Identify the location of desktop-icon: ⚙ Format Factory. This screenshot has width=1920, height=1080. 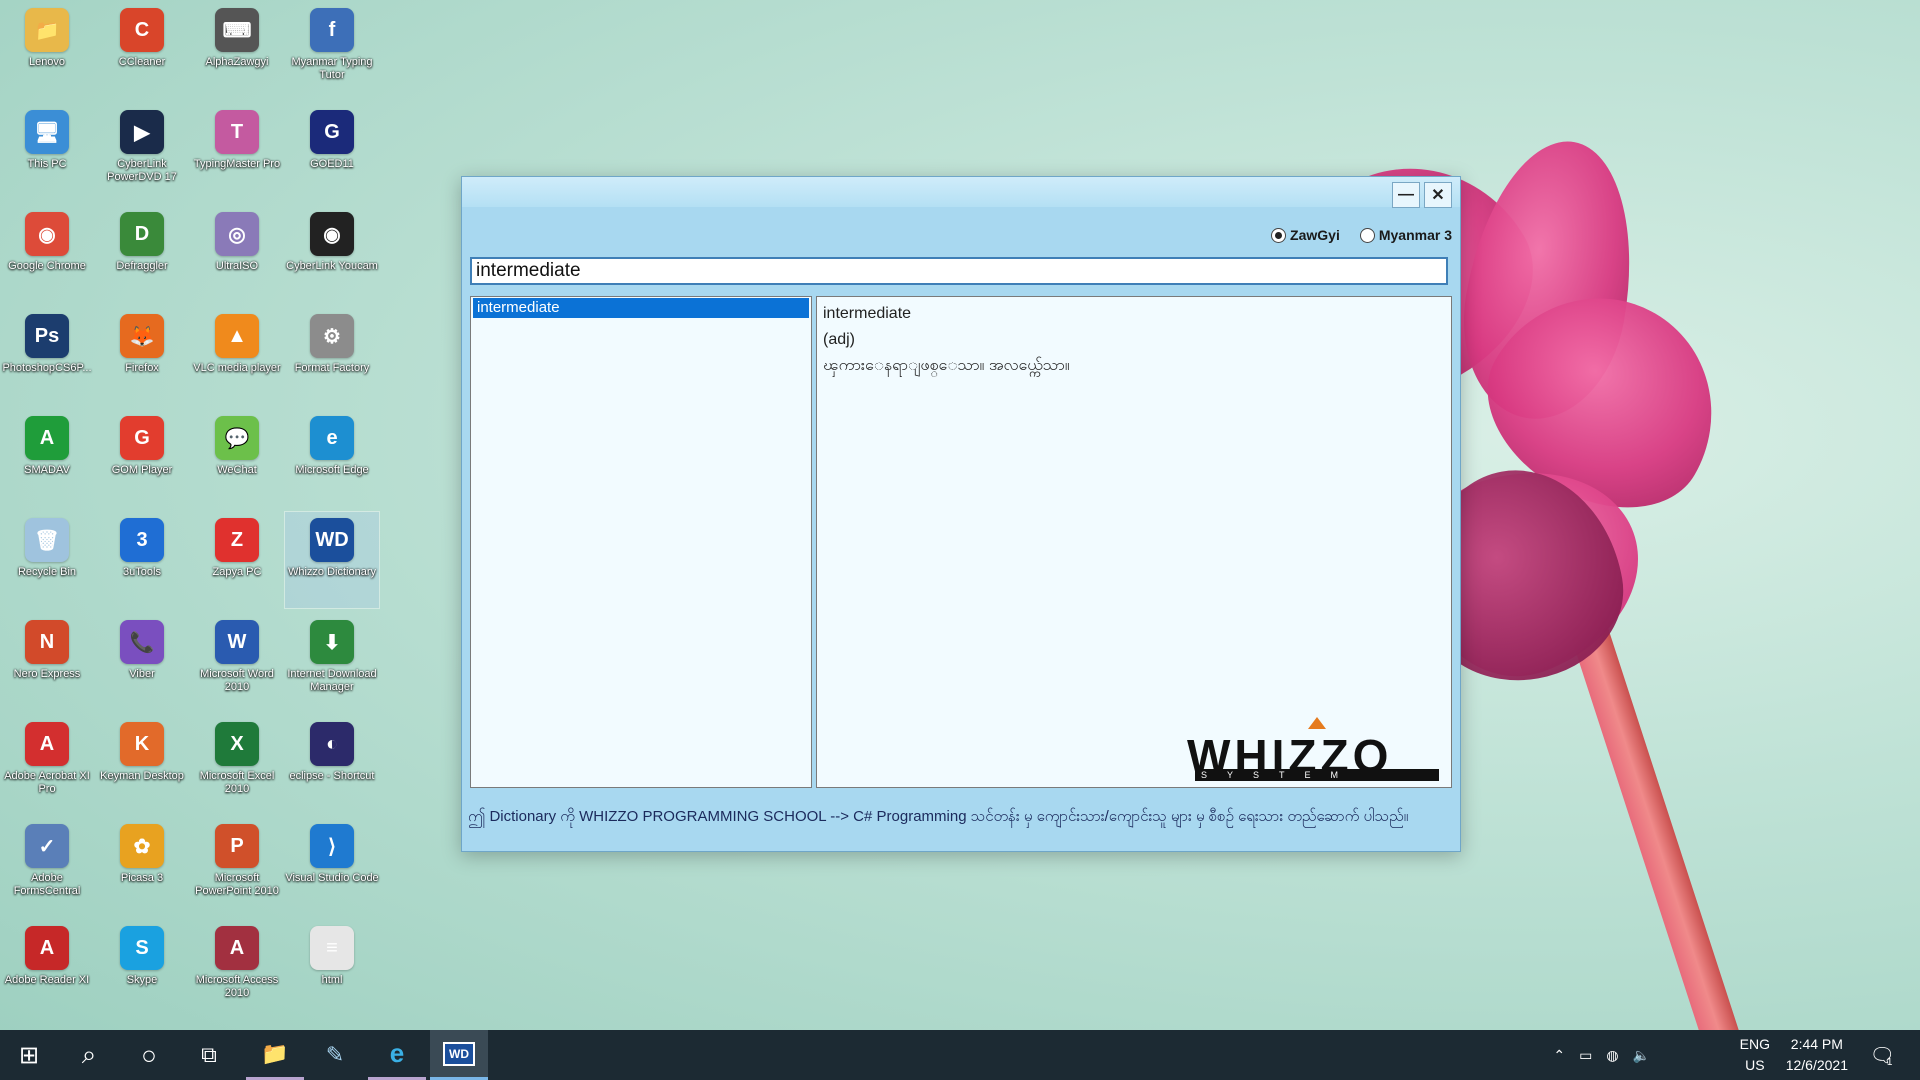
(332, 356).